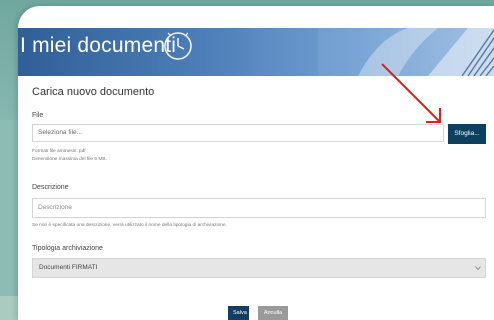 Image resolution: width=494 pixels, height=320 pixels. Describe the element at coordinates (50, 187) in the screenshot. I see `description-label: Descrizione` at that location.